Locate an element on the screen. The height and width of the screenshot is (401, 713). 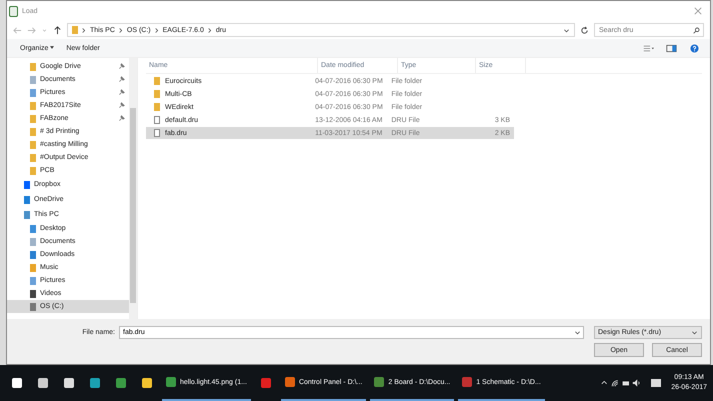
view-options-icon is located at coordinates (648, 48).